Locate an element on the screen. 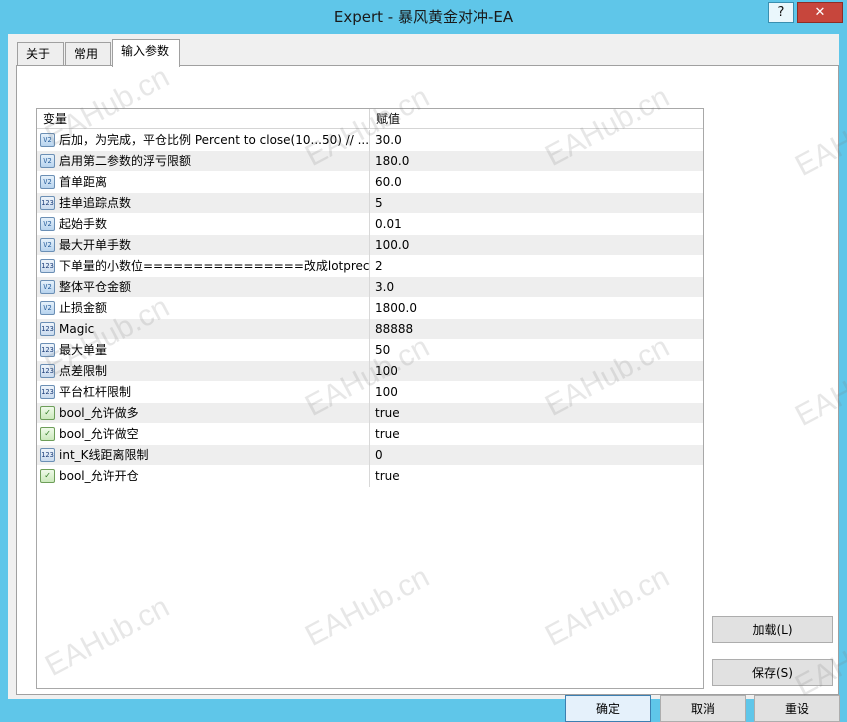  parameter-row: V2 起始手数 0.01 is located at coordinates (370, 224).